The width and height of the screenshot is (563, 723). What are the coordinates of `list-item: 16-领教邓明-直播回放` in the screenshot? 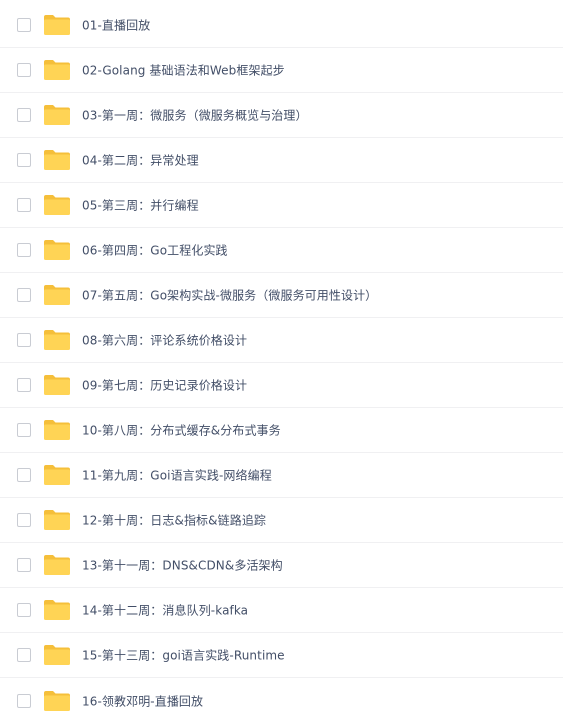 It's located at (281, 700).